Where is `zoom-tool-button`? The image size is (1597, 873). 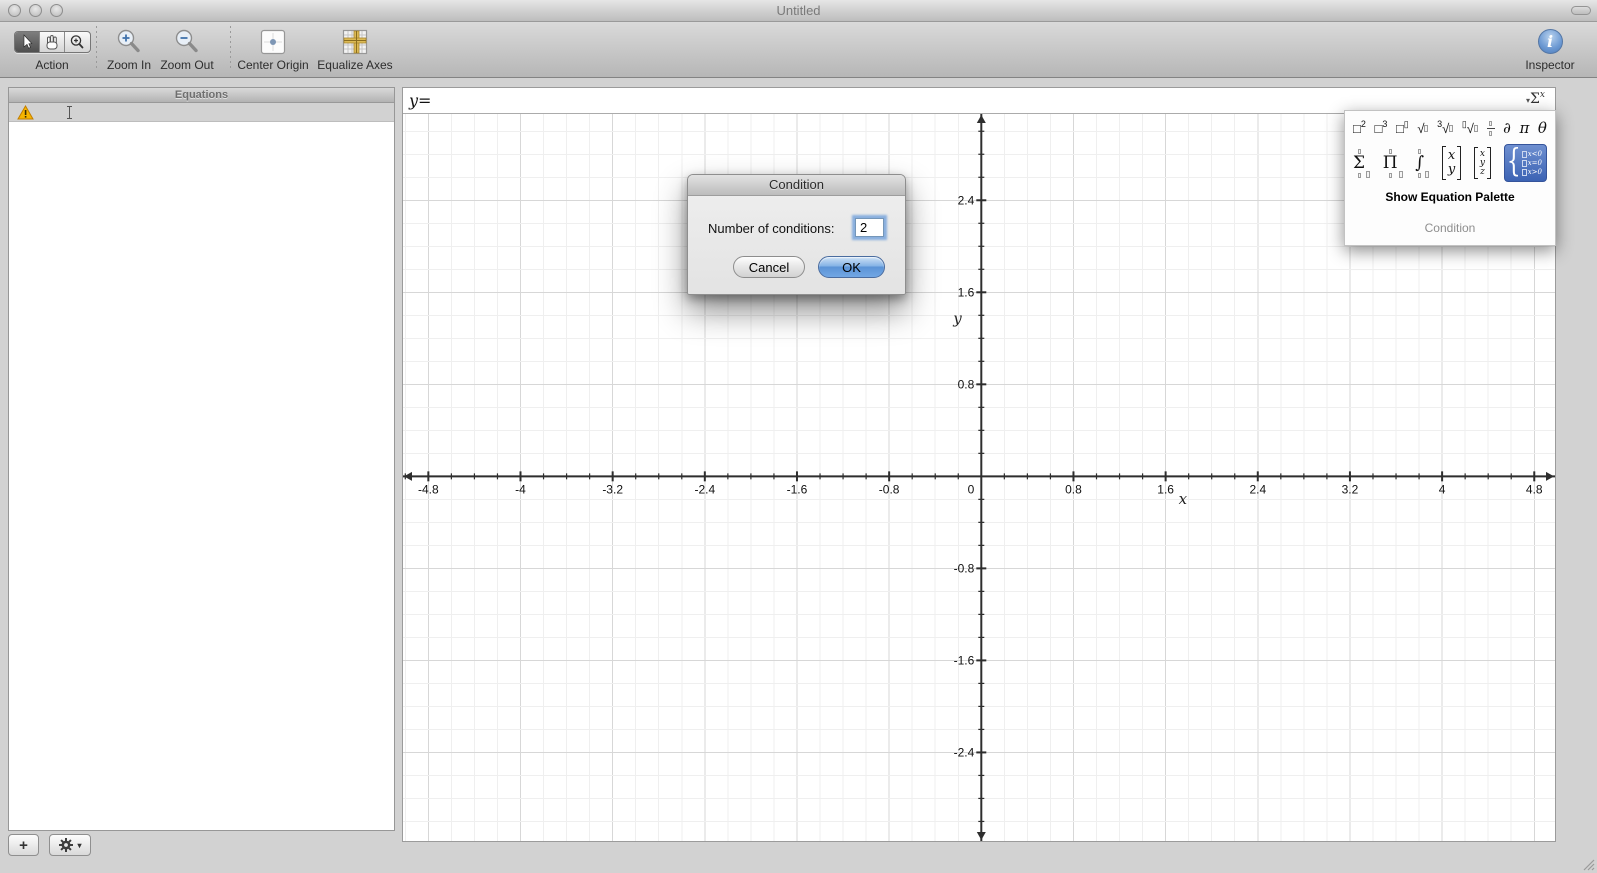
zoom-tool-button is located at coordinates (77, 42).